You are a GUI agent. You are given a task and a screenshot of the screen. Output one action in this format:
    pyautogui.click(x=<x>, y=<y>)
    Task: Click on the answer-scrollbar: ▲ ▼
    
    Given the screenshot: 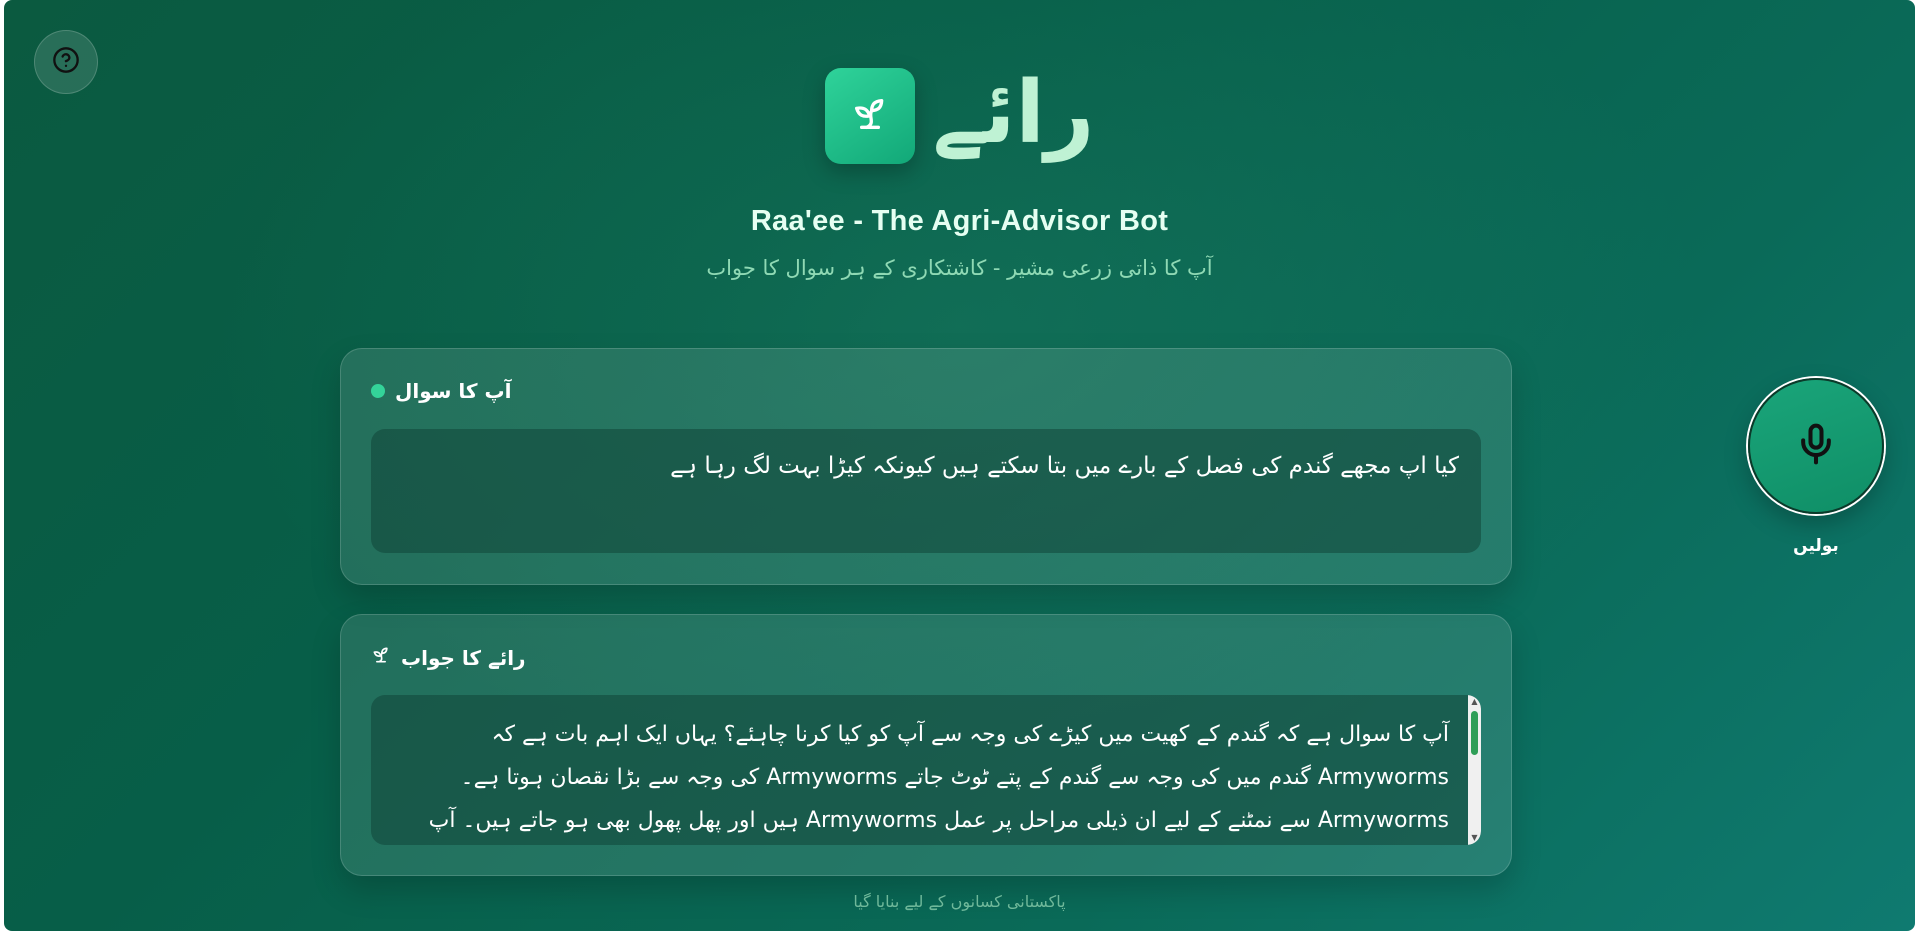 What is the action you would take?
    pyautogui.click(x=1474, y=770)
    